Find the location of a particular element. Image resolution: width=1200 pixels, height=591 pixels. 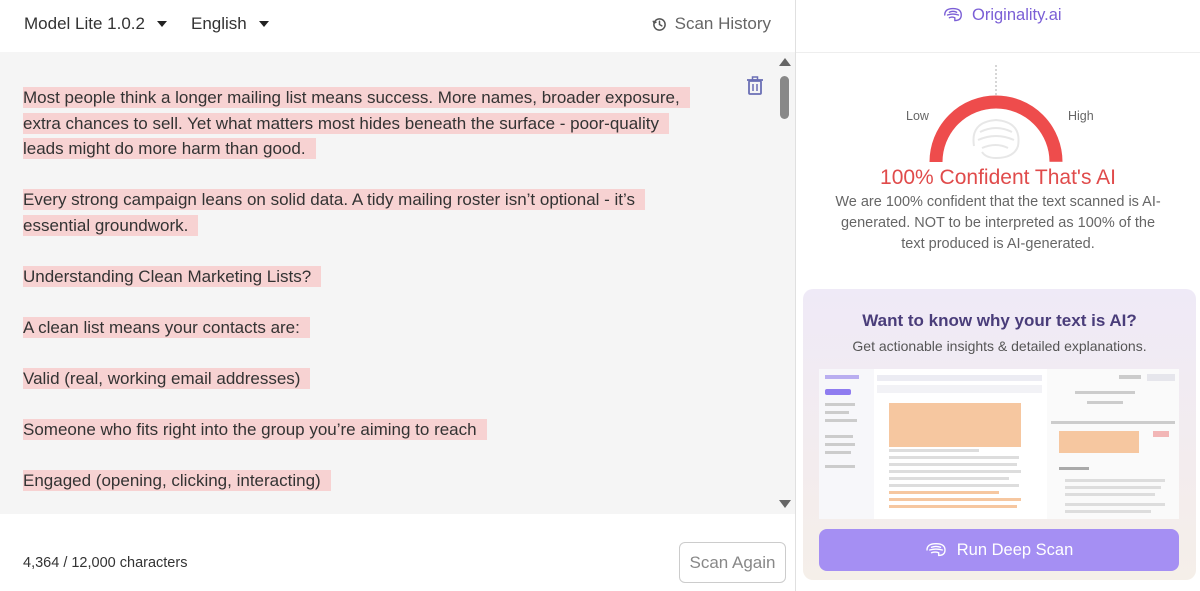

text-paragraph: Valid (real, working email addresses) is located at coordinates (363, 379).